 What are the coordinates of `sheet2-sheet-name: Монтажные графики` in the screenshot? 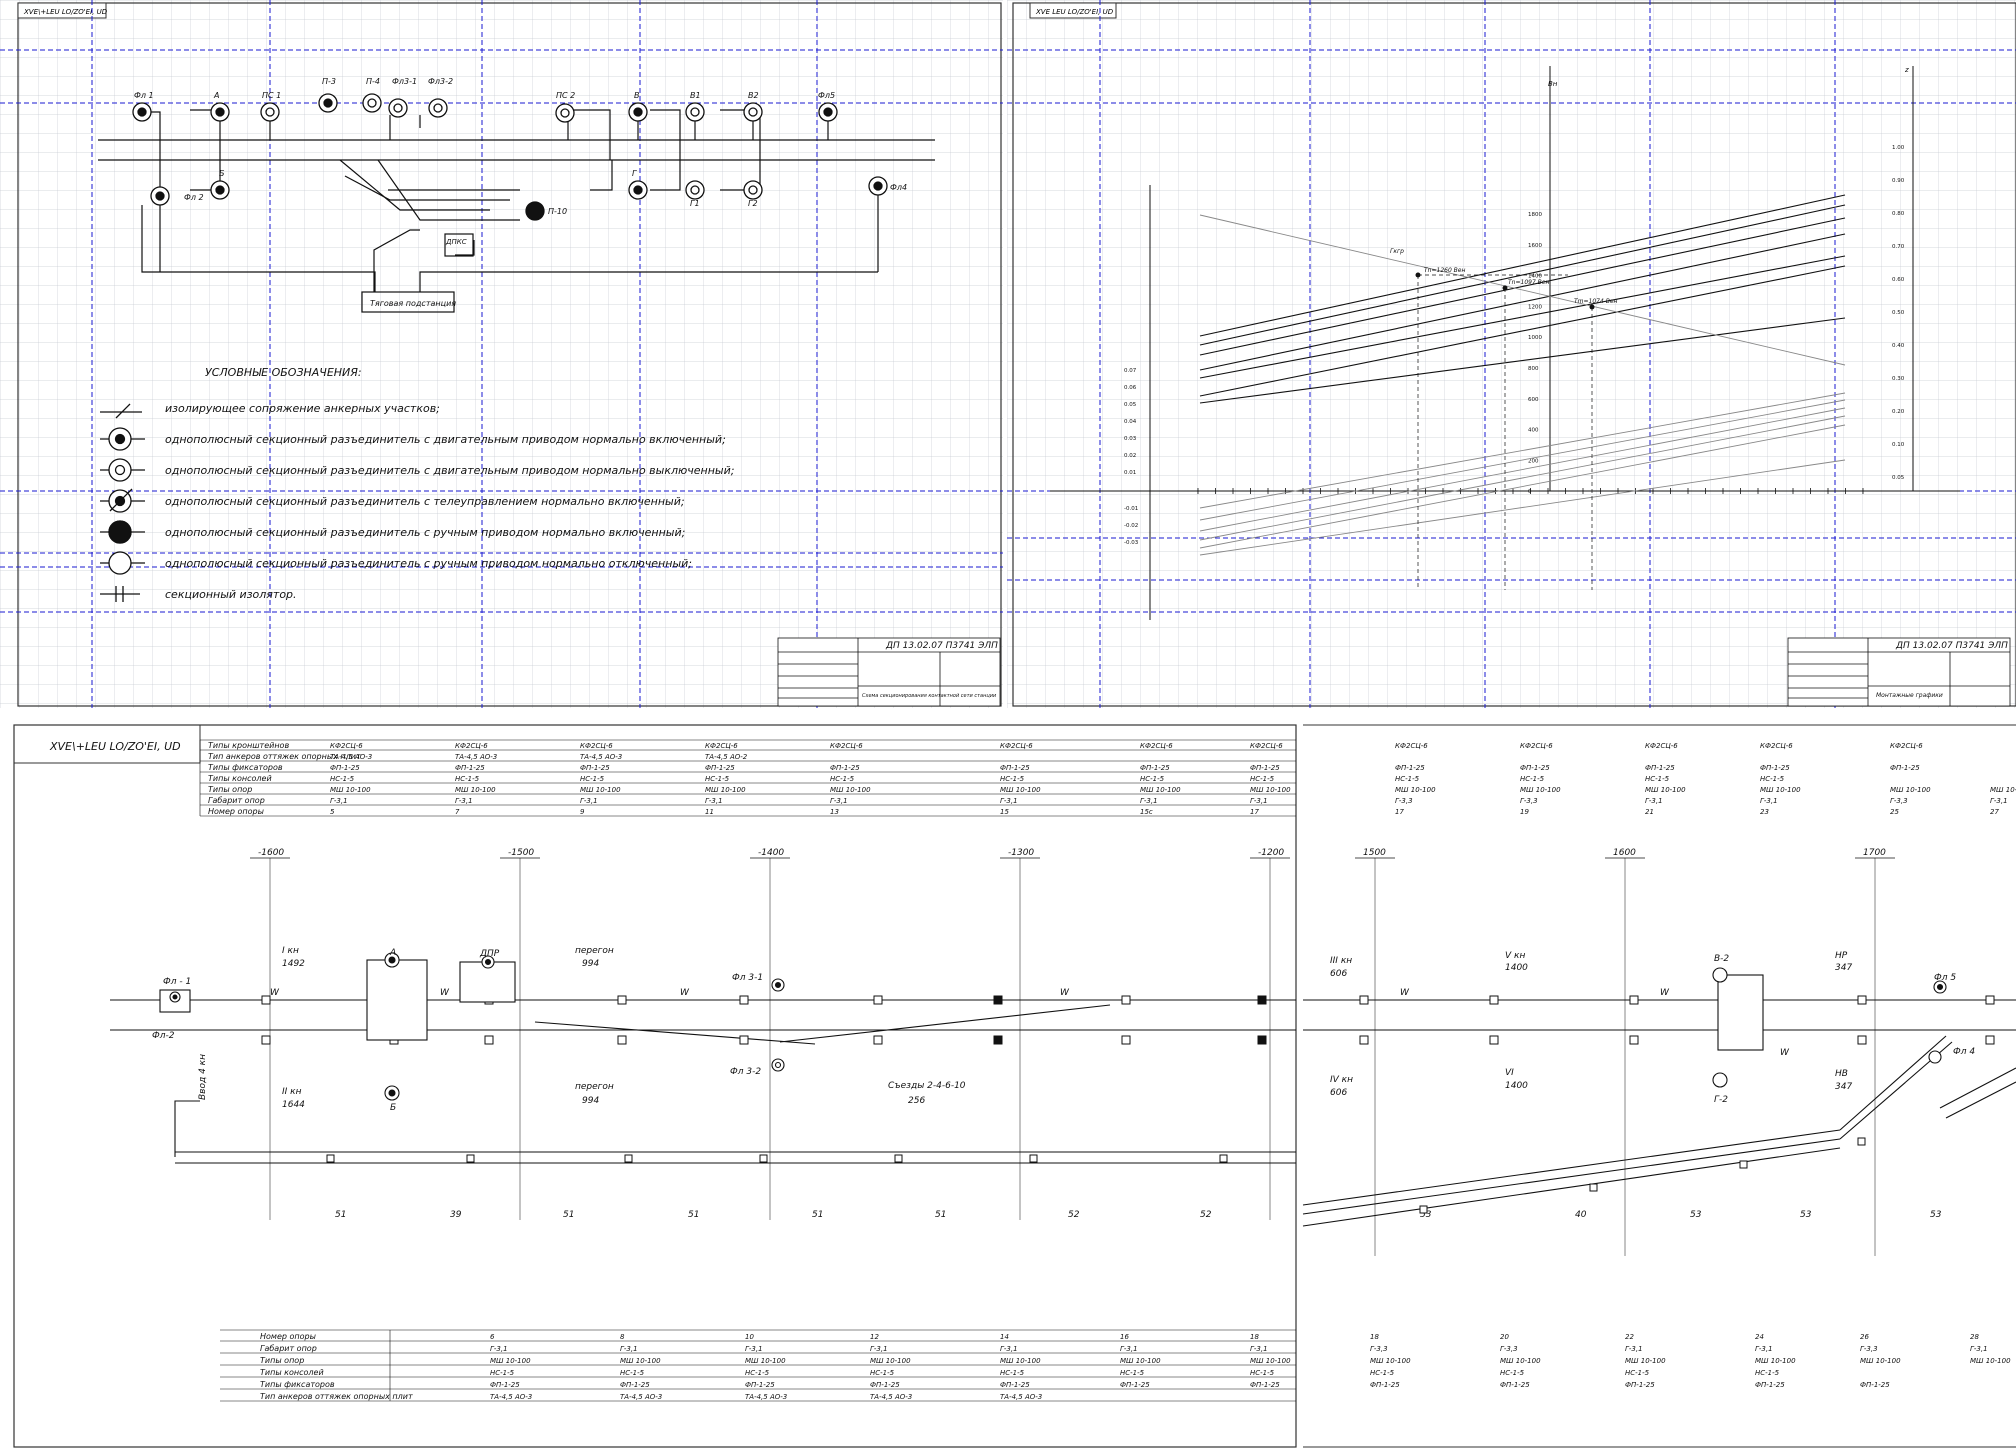 It's located at (1909, 695).